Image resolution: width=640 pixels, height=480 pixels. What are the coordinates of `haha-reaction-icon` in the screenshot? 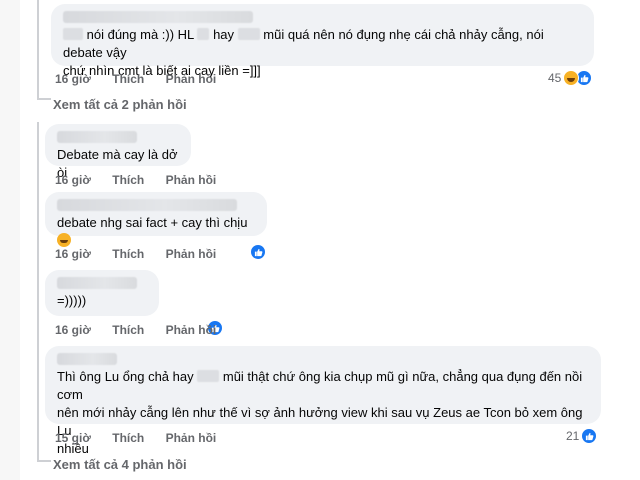 It's located at (571, 78).